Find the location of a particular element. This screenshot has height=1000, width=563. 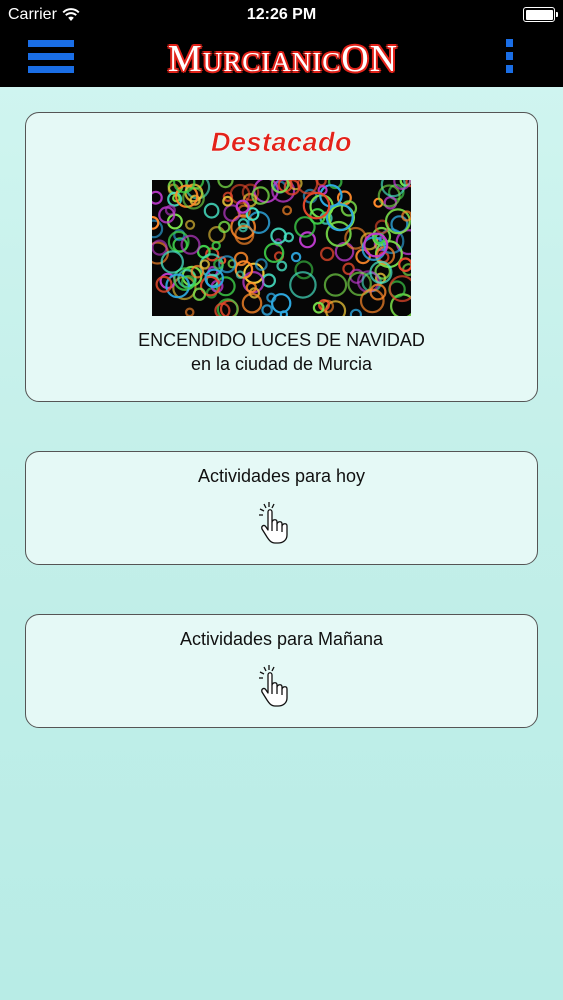

status-bar: Carrier 12:26 PM is located at coordinates (281, 15).